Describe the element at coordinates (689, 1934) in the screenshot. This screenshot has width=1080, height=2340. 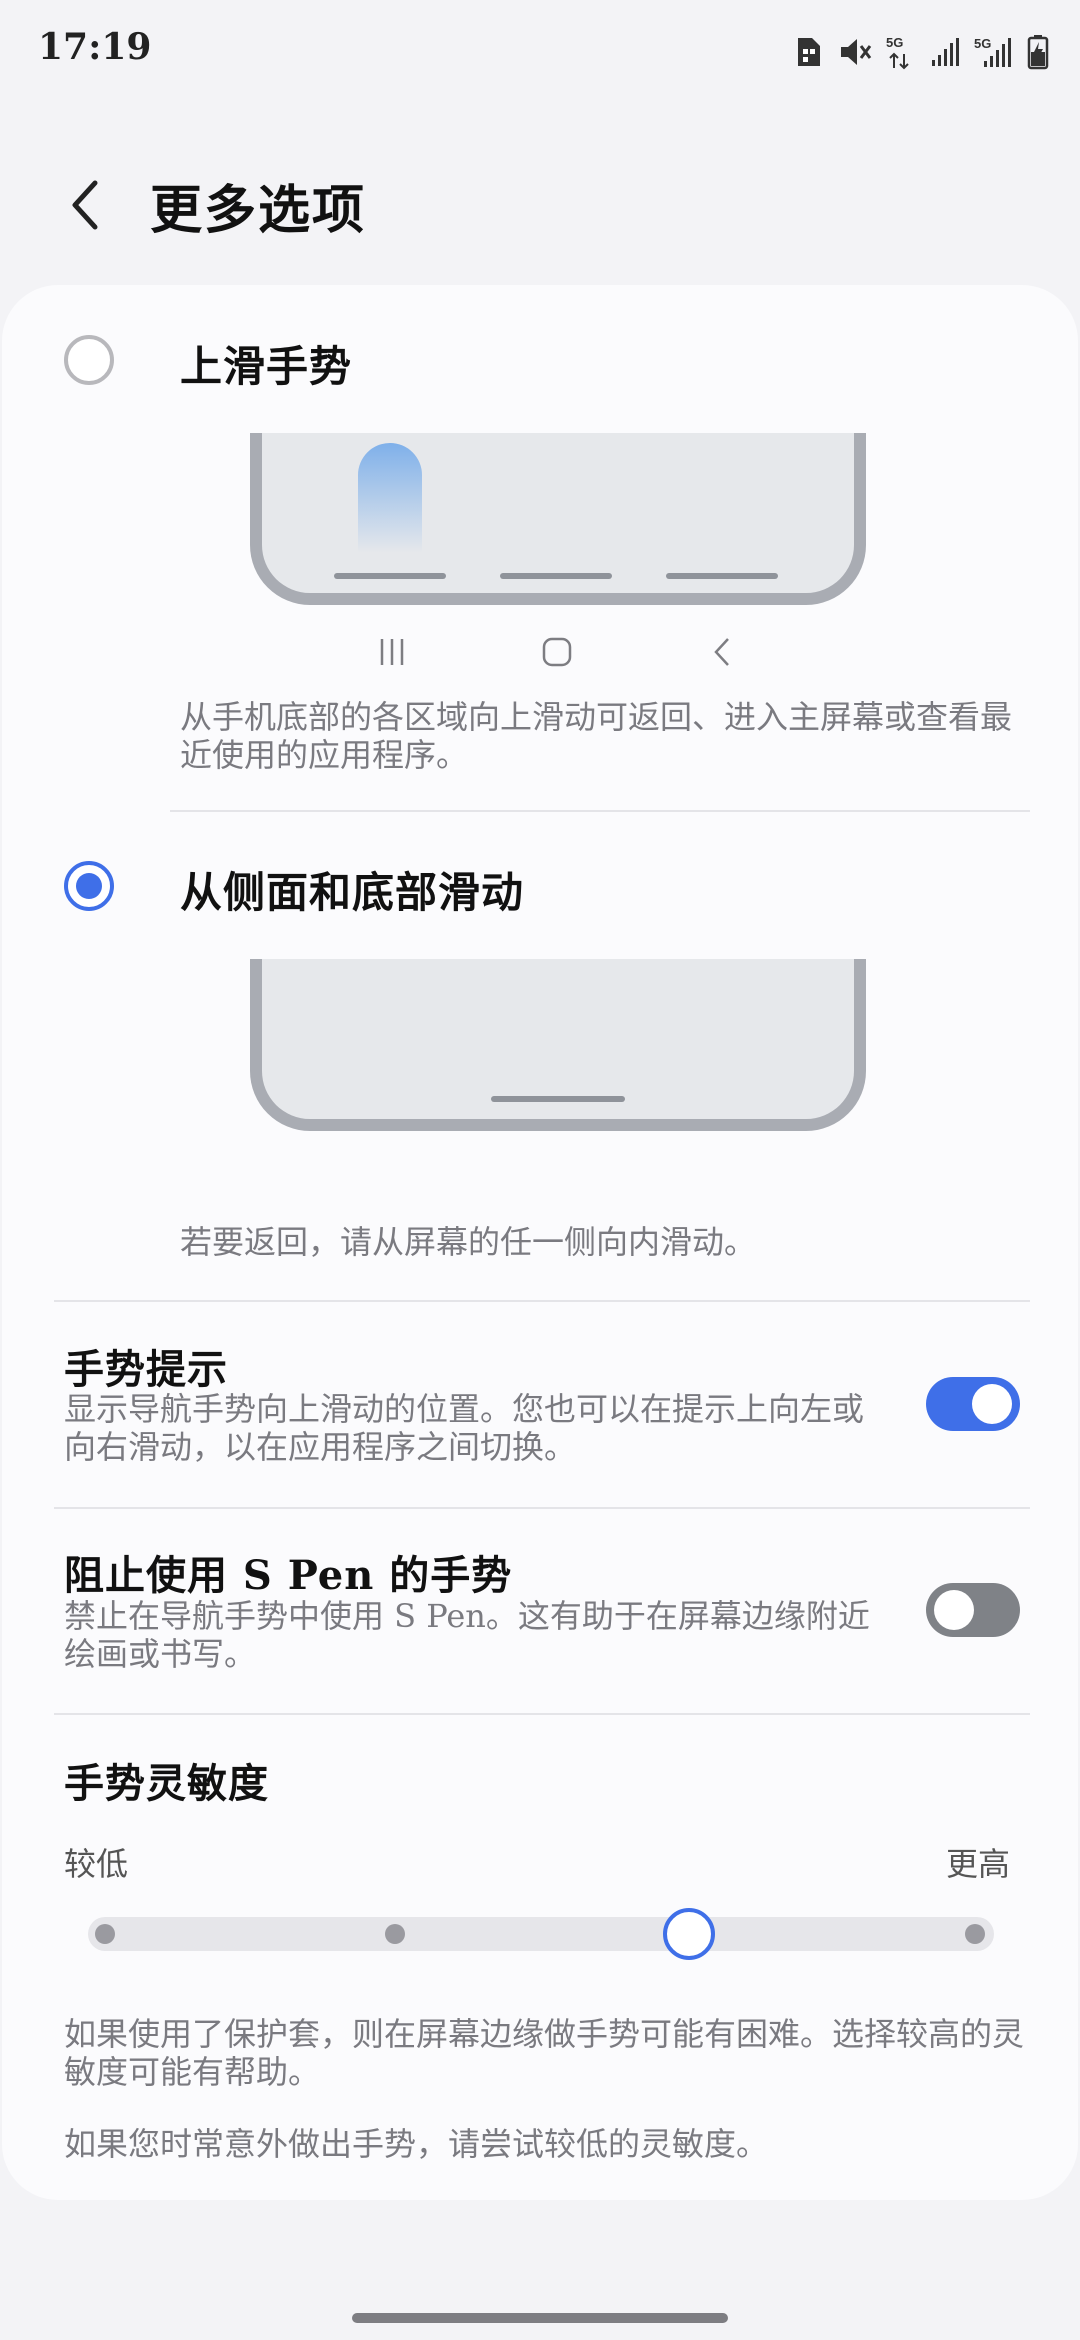
I see `slider-thumb` at that location.